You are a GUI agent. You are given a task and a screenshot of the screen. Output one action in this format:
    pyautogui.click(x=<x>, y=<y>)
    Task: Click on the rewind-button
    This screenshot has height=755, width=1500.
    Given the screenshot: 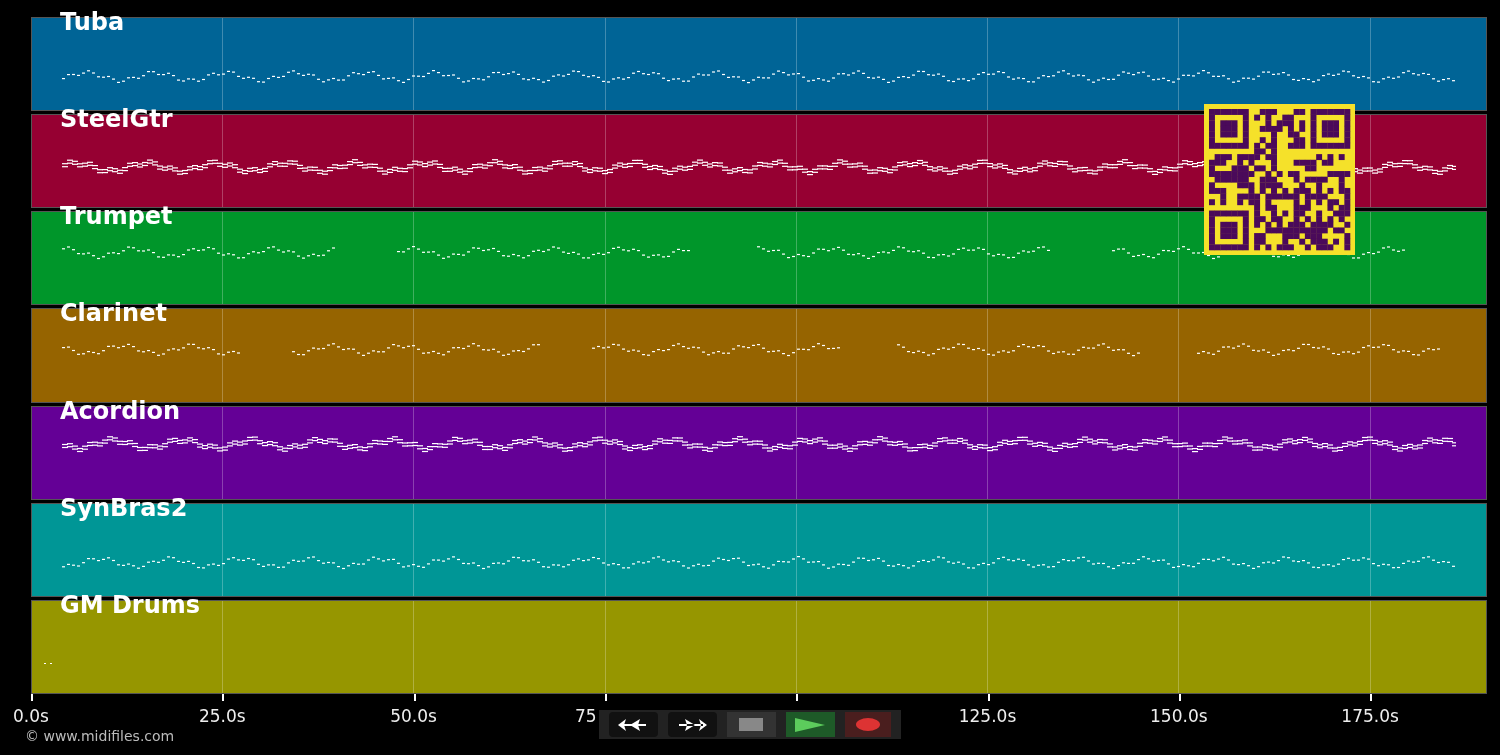 What is the action you would take?
    pyautogui.click(x=633, y=724)
    